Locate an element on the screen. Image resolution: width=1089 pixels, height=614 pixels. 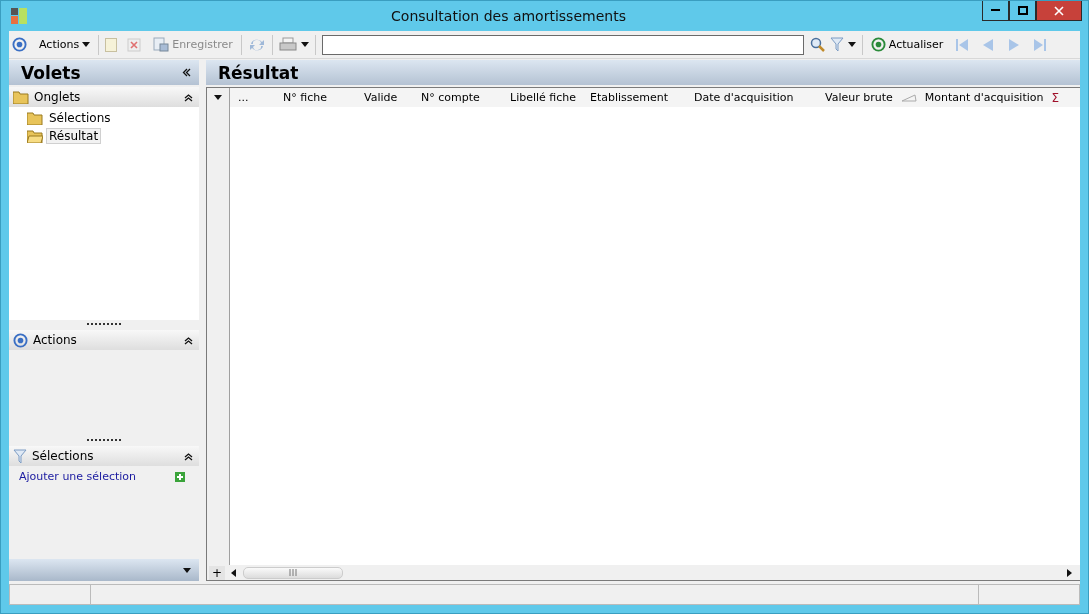
column-header: Valide is located at coordinates (381, 97).